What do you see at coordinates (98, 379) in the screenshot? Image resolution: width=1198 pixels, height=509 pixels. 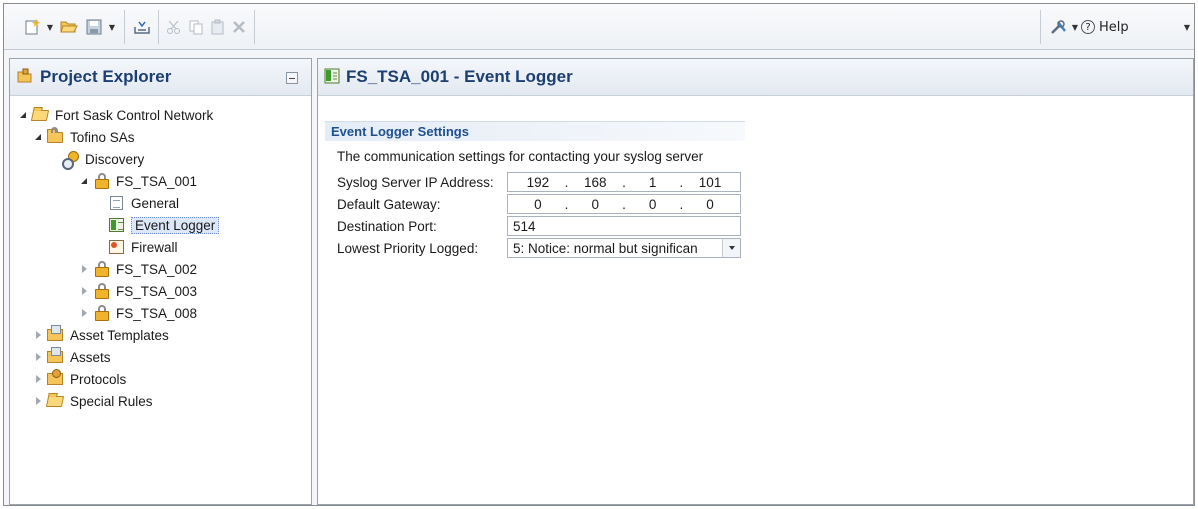 I see `tree-item-label: Protocols` at bounding box center [98, 379].